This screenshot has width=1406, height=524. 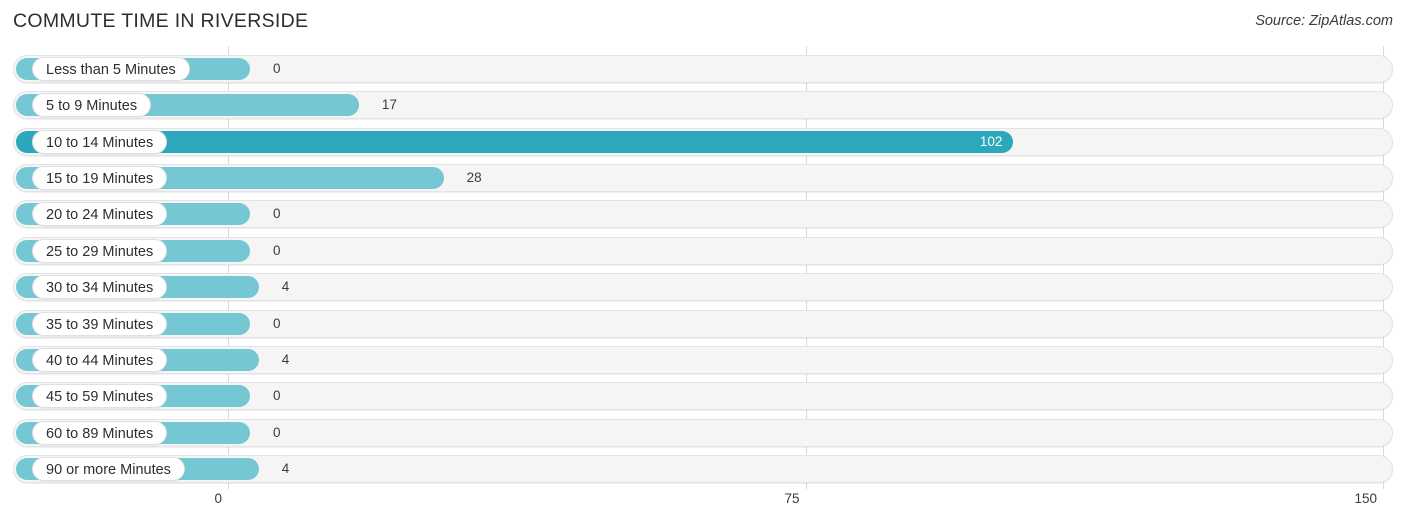 I want to click on x-axis: 0 75 150, so click(x=703, y=506).